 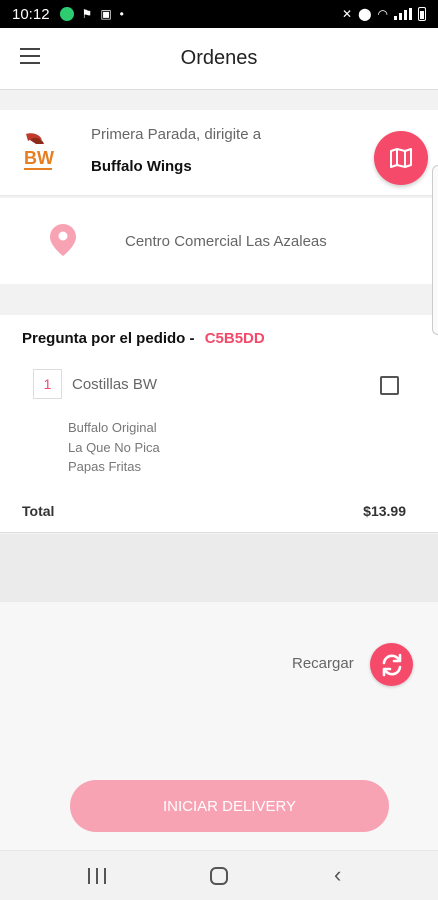 I want to click on item-quantity: 1, so click(x=47, y=384).